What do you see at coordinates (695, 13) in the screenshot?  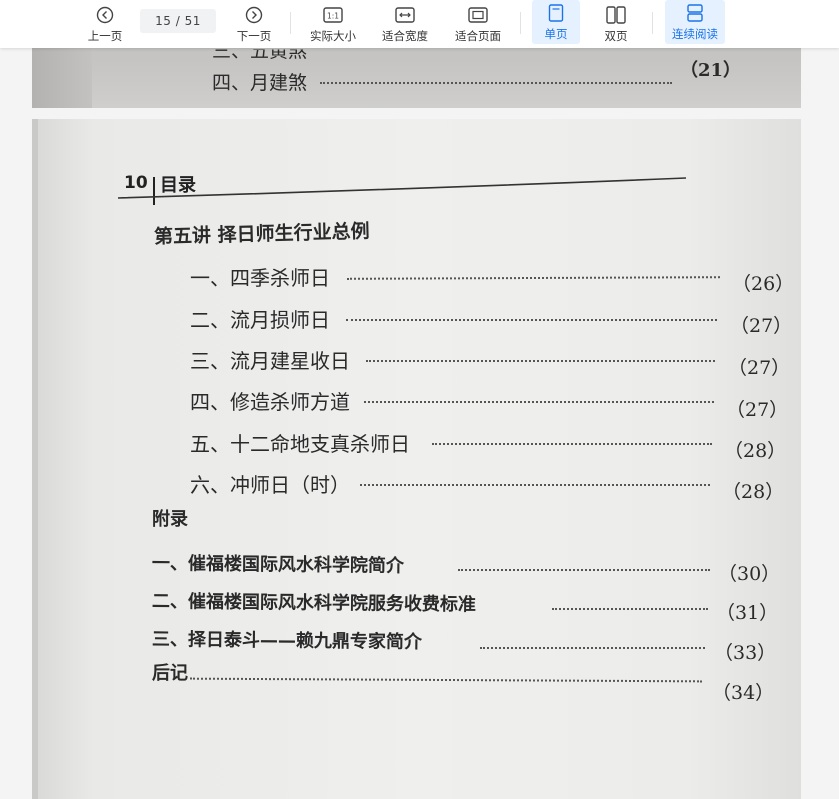 I see `continuous-reading-icon` at bounding box center [695, 13].